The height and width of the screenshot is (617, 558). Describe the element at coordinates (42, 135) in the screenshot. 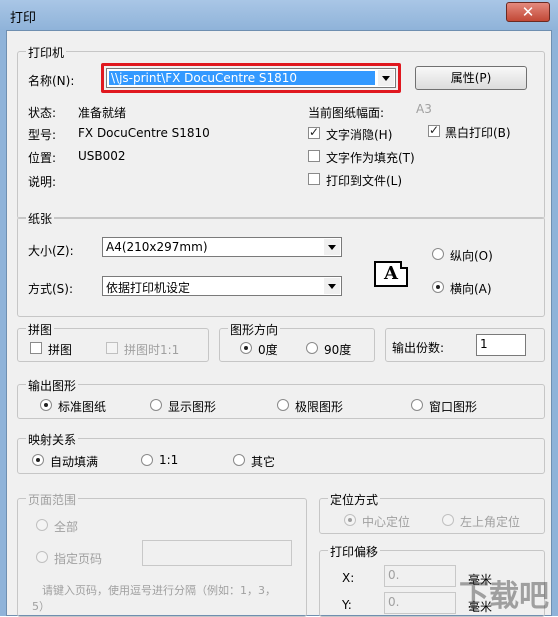

I see `model-label: 型号:` at that location.